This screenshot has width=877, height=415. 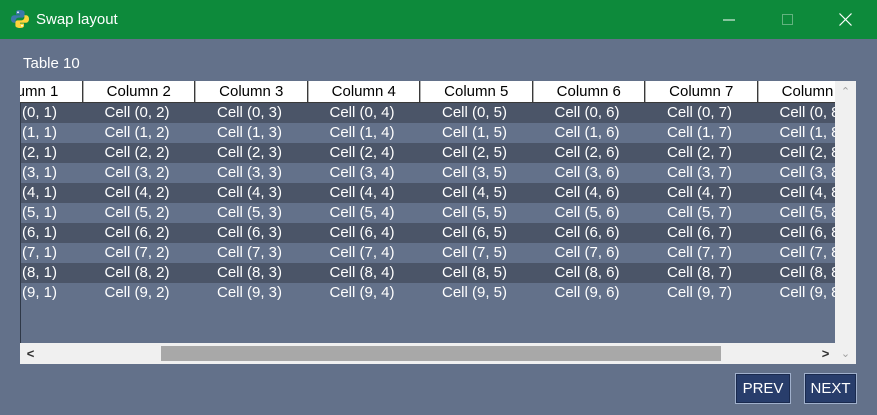 I want to click on column-header: Column 3, so click(x=251, y=91).